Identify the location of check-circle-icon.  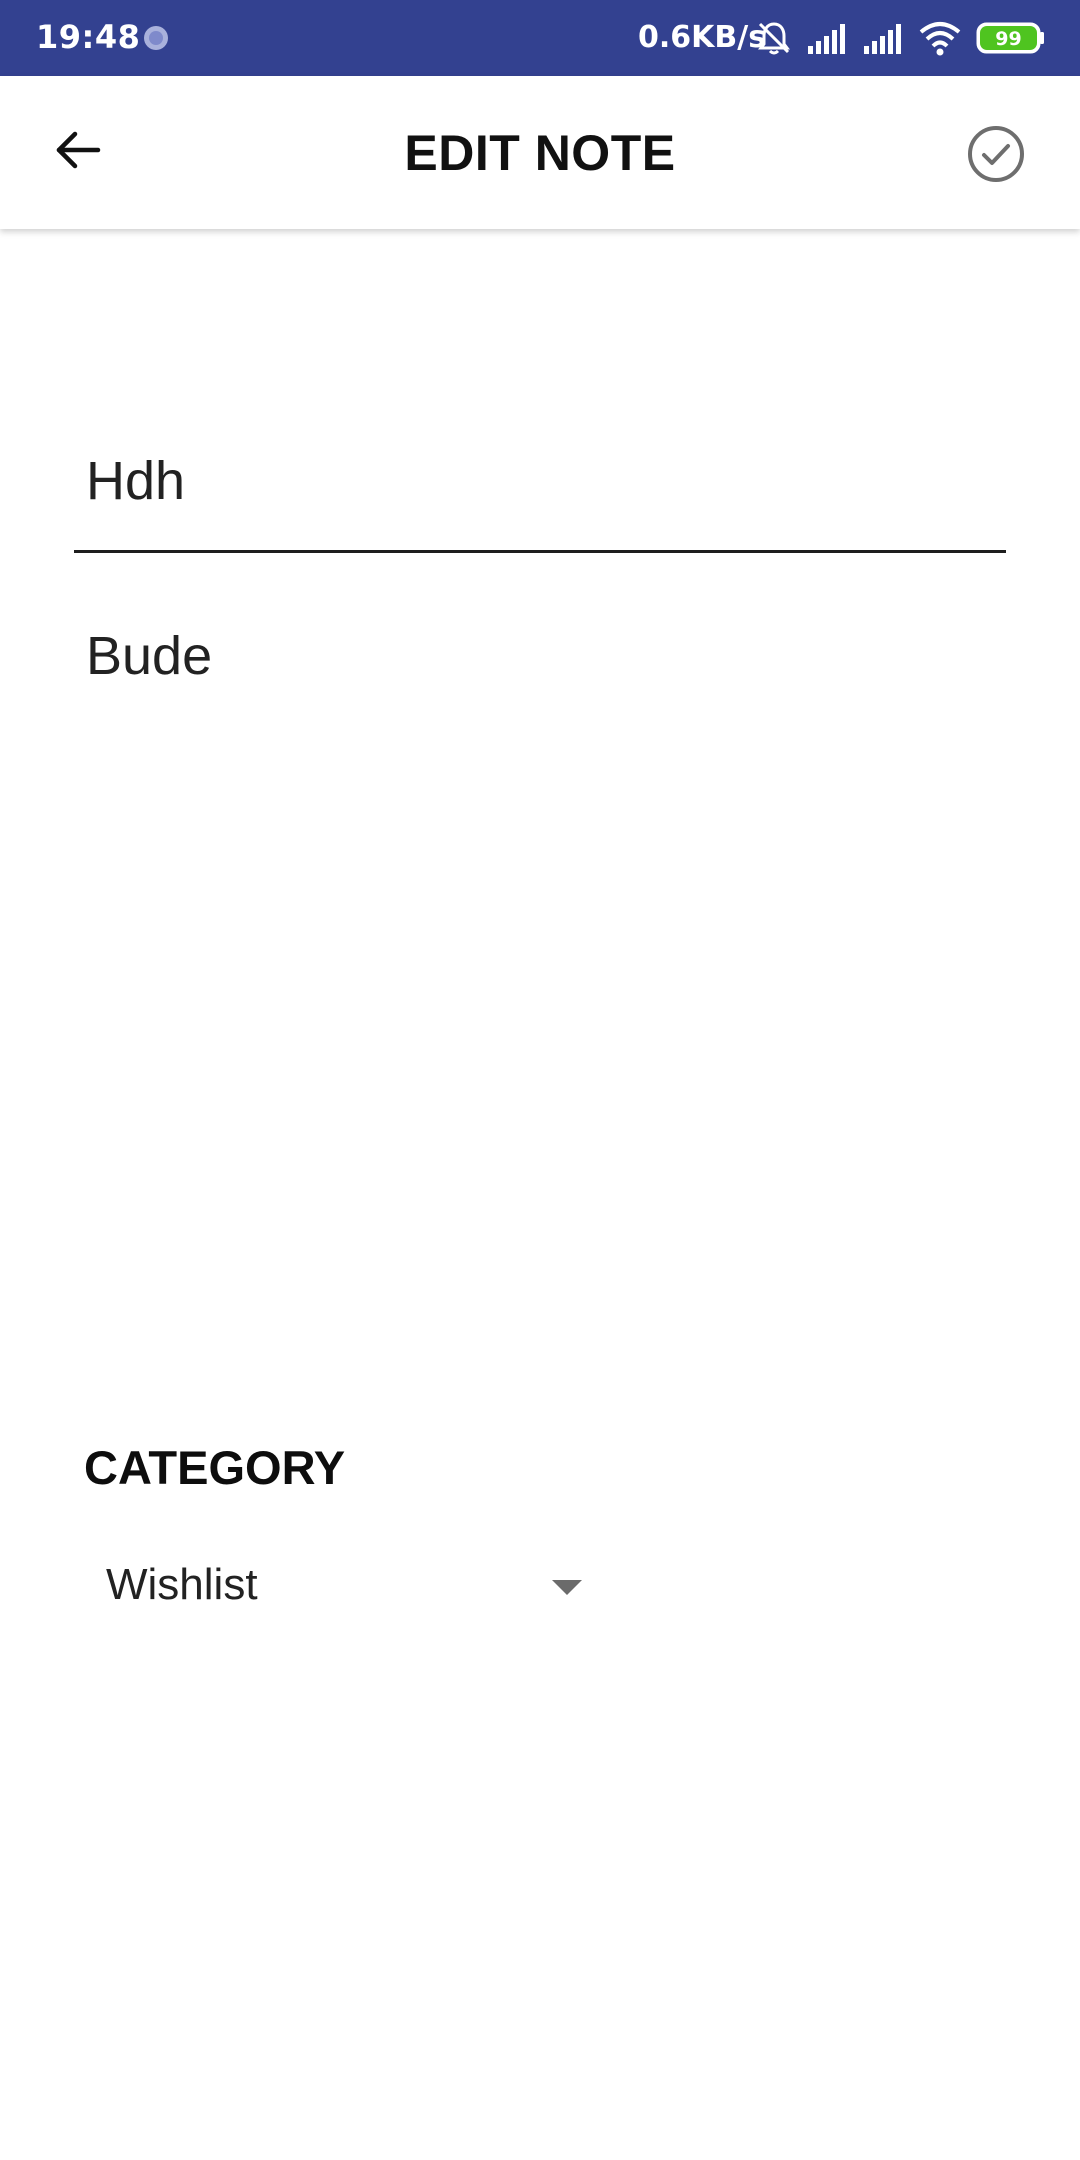
(996, 156).